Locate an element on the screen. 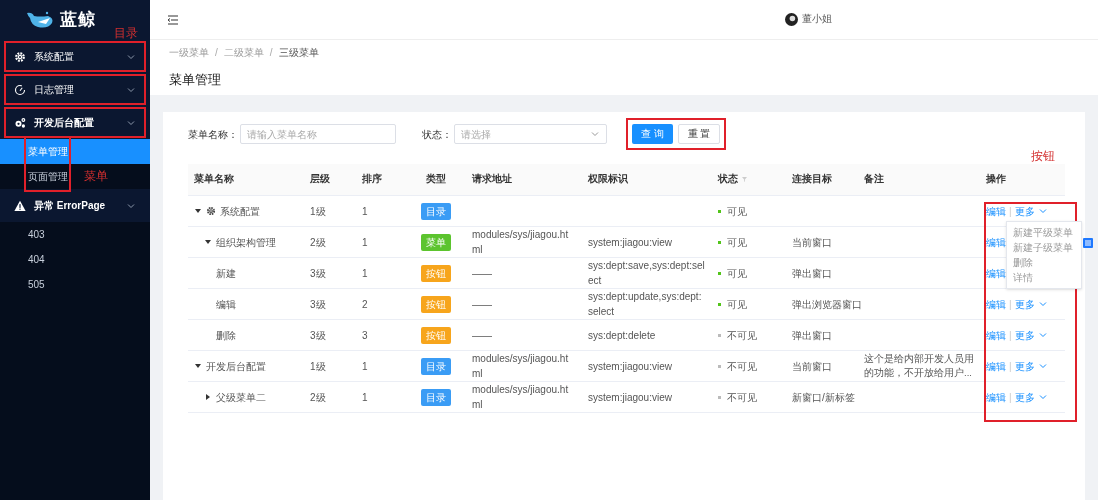 The height and width of the screenshot is (500, 1098). select-placeholder: 请选择 is located at coordinates (476, 134).